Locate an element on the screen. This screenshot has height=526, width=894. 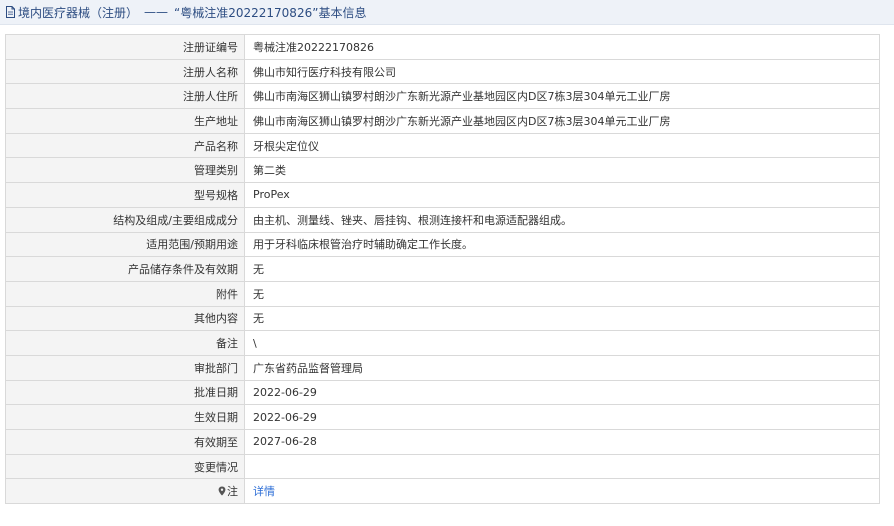
row-label: 适用范围/预期用途 is located at coordinates (125, 244).